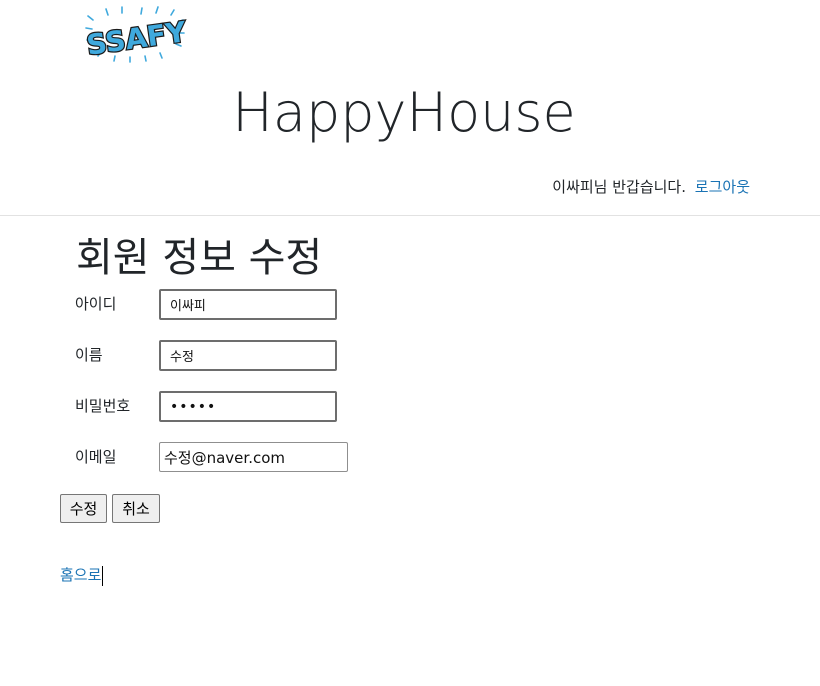 Image resolution: width=820 pixels, height=686 pixels. I want to click on header-divider, so click(410, 215).